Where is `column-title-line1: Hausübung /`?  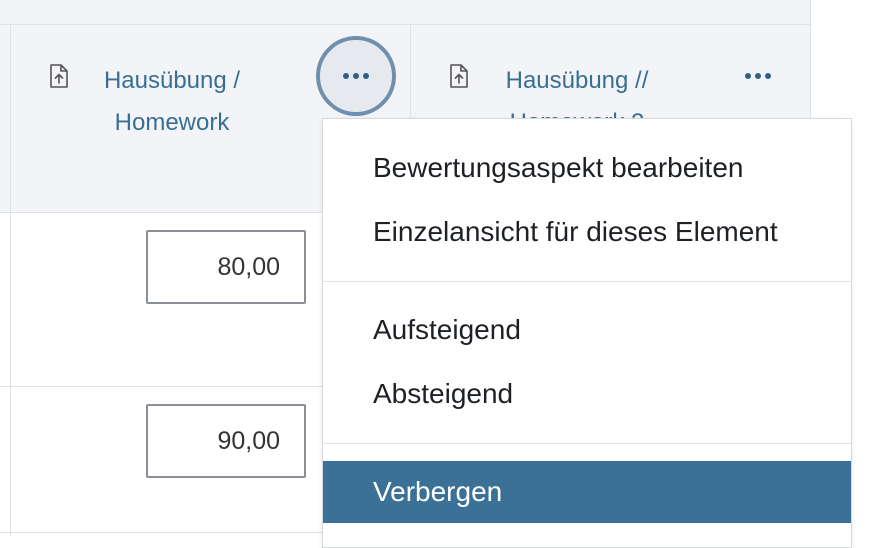 column-title-line1: Hausübung / is located at coordinates (172, 80).